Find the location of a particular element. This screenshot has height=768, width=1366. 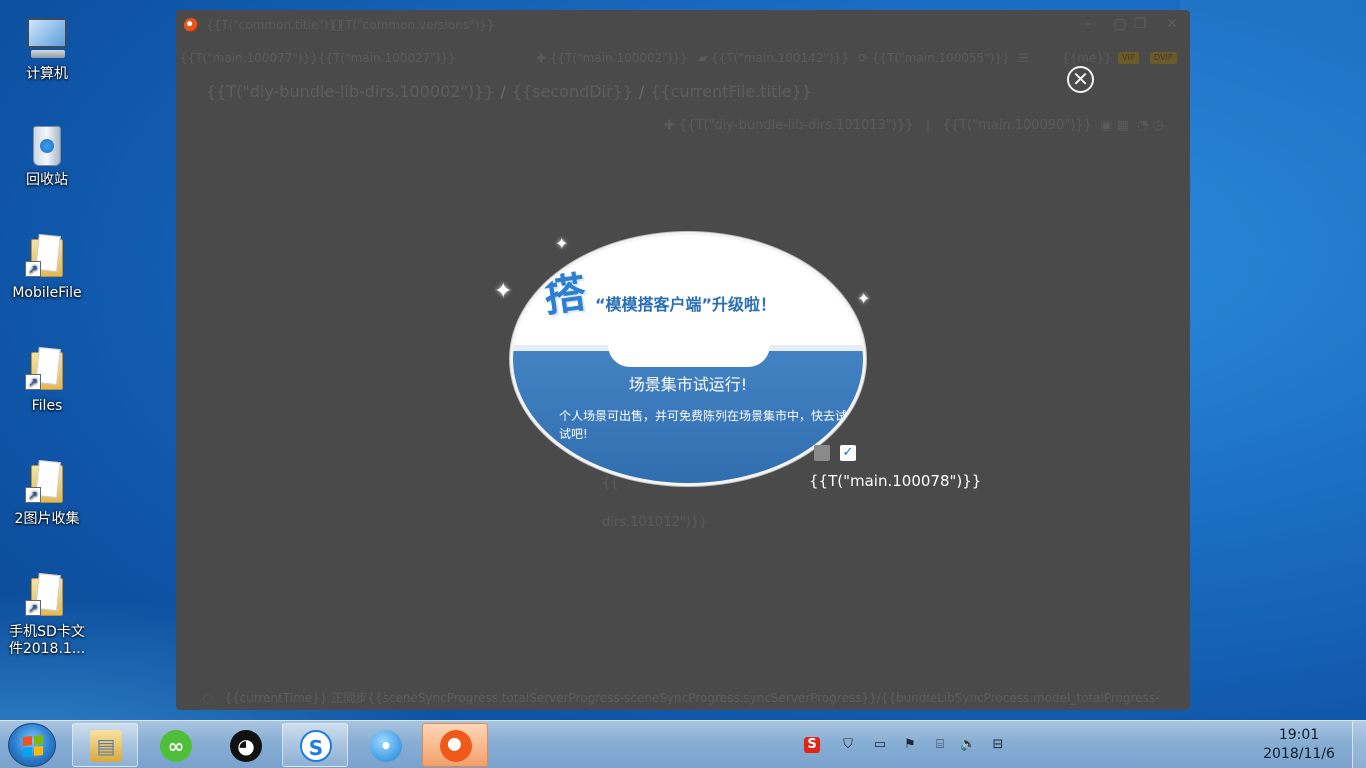

taskbar: ▤ ∞ ◕ S • S ⛉ ▭ ⚑ ⌸ 🔈 ⊟ 19:01 2018/11/6 is located at coordinates (683, 744).